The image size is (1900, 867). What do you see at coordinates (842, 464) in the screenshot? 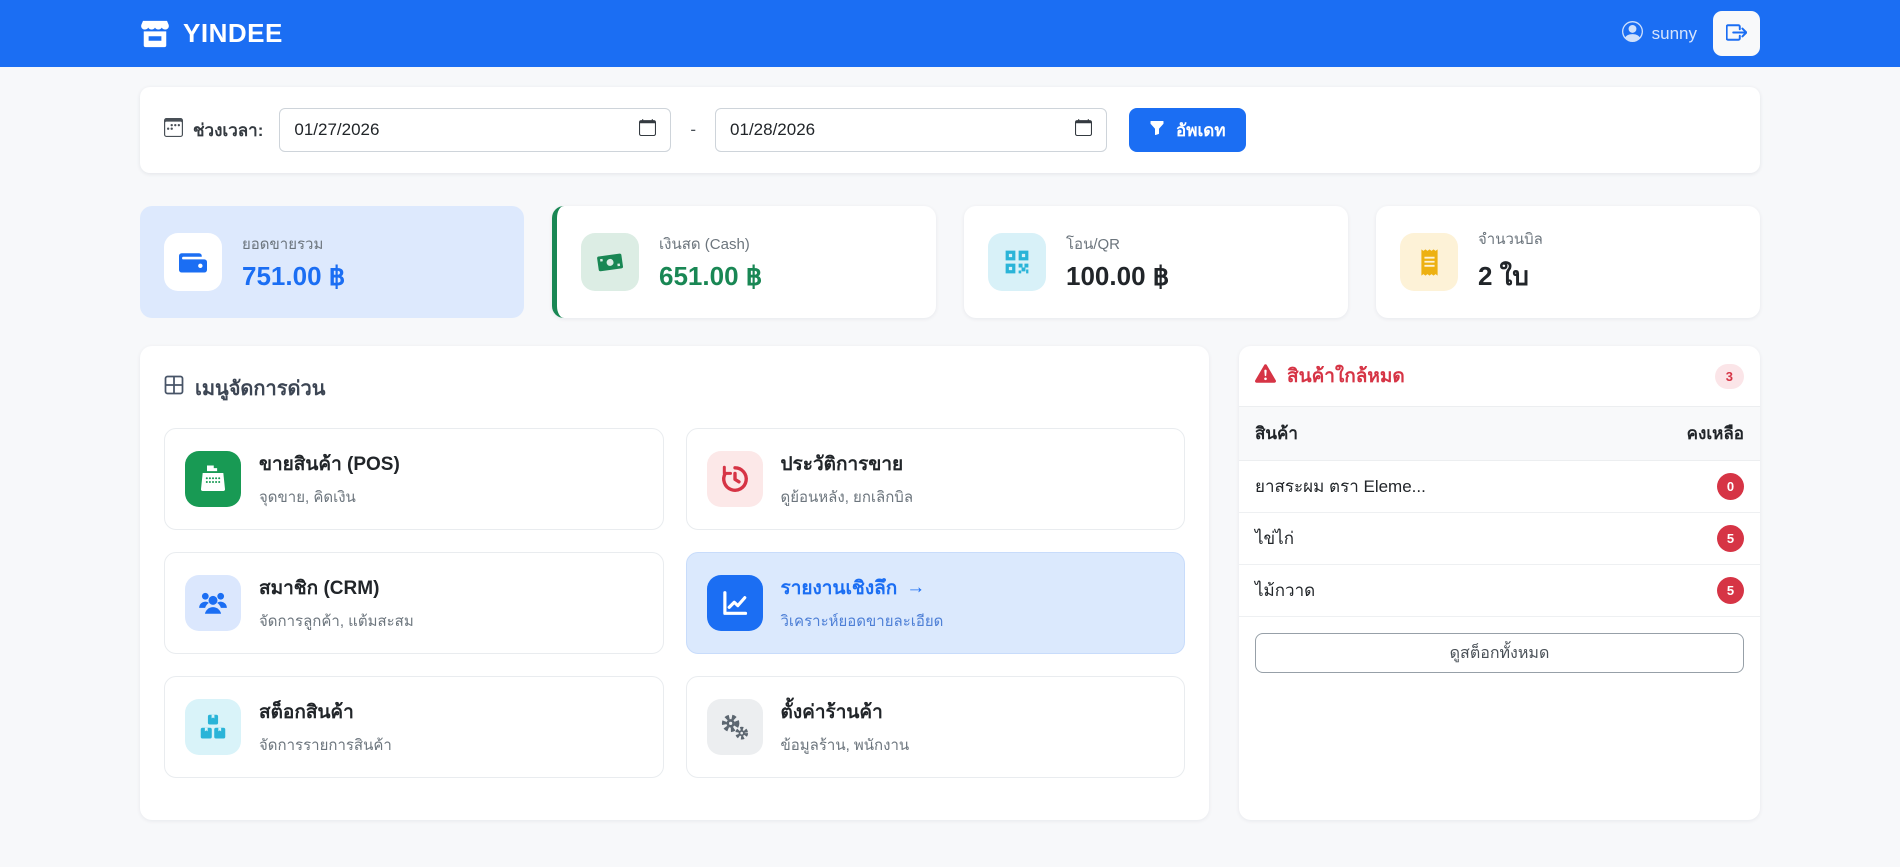
I see `menu-item-title: ประวัติการขาย` at bounding box center [842, 464].